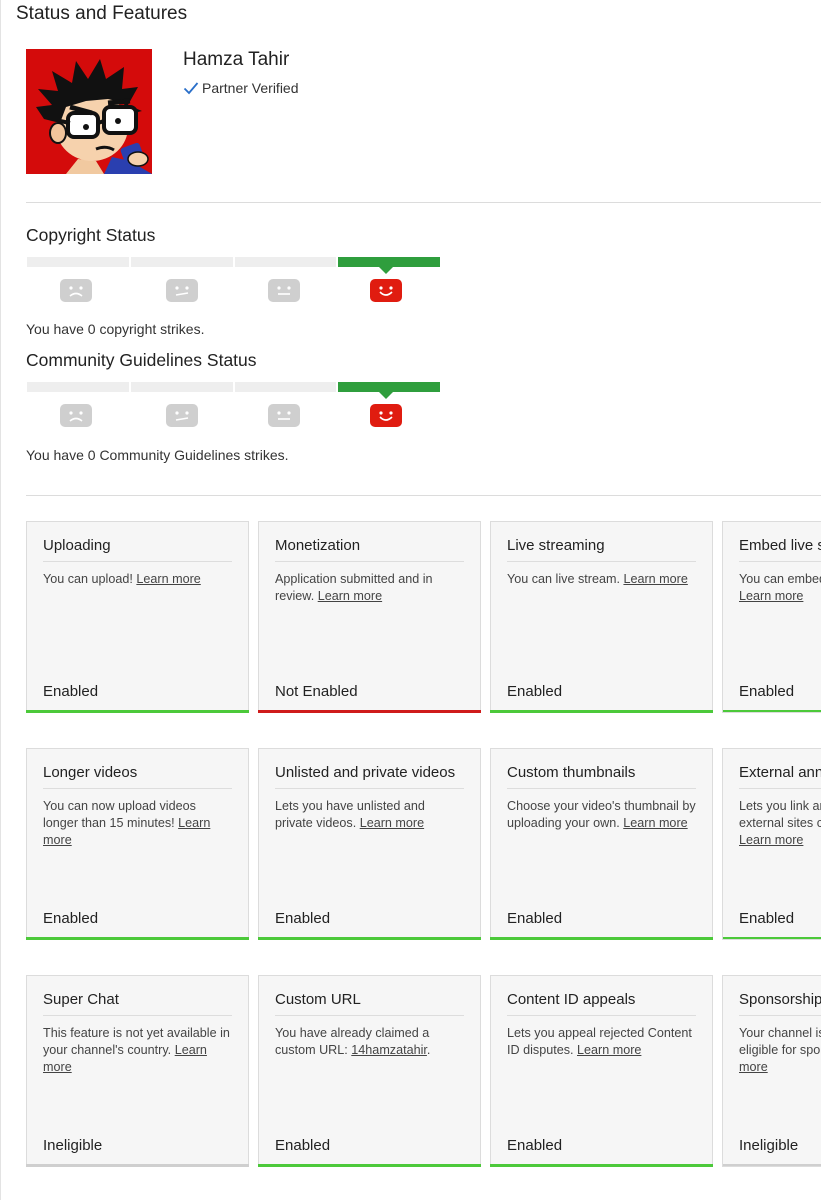  I want to click on feature-description-text: Lets you link ar external sites c, so click(780, 814).